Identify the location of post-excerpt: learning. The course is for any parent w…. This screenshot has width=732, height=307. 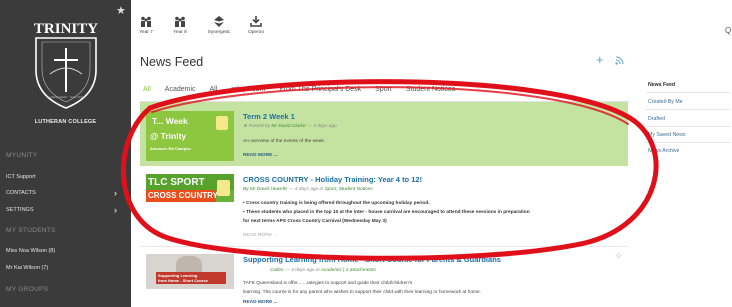
(362, 292).